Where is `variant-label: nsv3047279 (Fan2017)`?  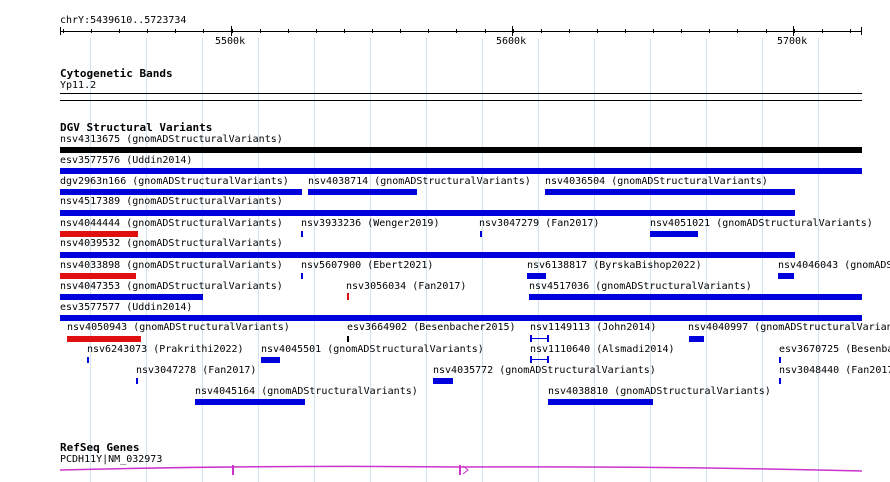 variant-label: nsv3047279 (Fan2017) is located at coordinates (539, 223).